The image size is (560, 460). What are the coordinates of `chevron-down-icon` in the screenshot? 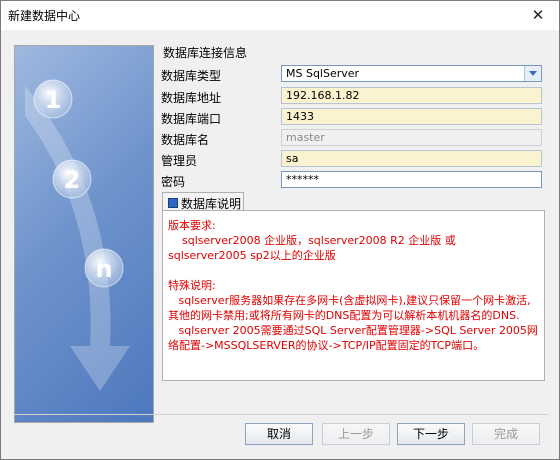 It's located at (532, 73).